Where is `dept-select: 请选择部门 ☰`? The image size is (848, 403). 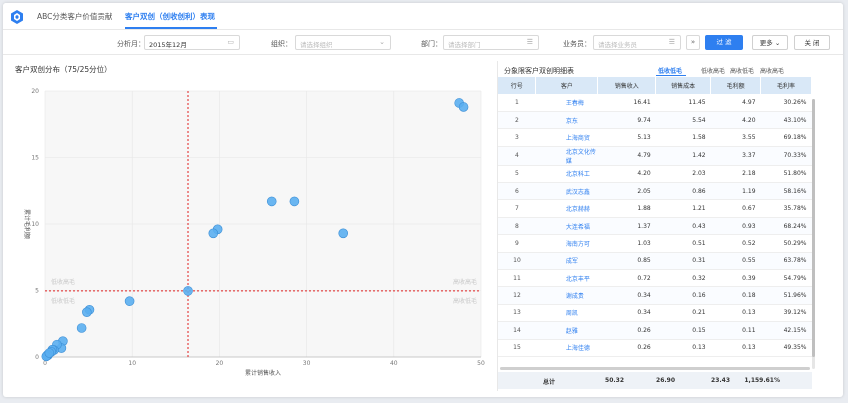
dept-select: 请选择部门 ☰ is located at coordinates (491, 42).